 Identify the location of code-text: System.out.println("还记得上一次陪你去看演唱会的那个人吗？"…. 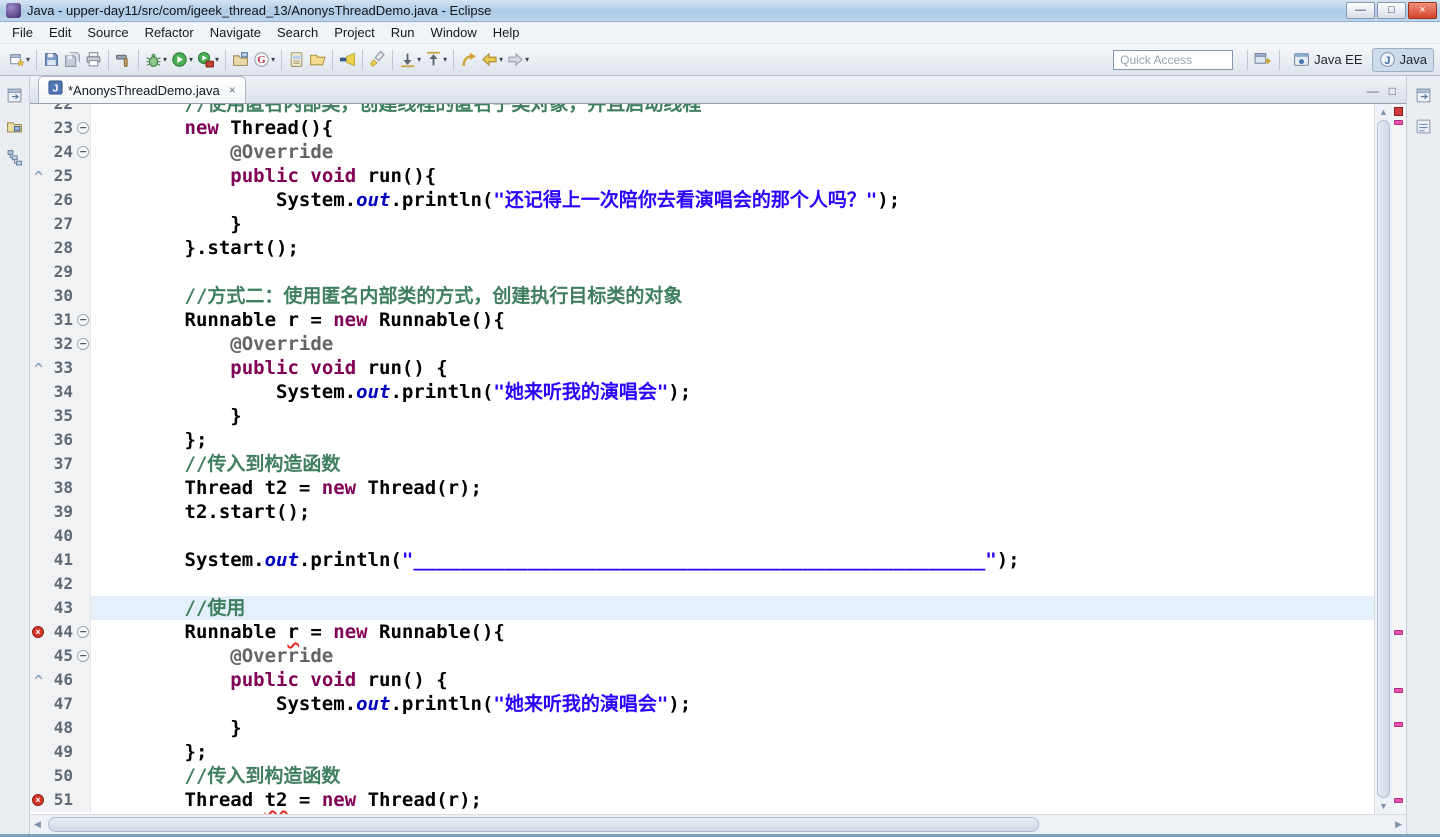
(732, 200).